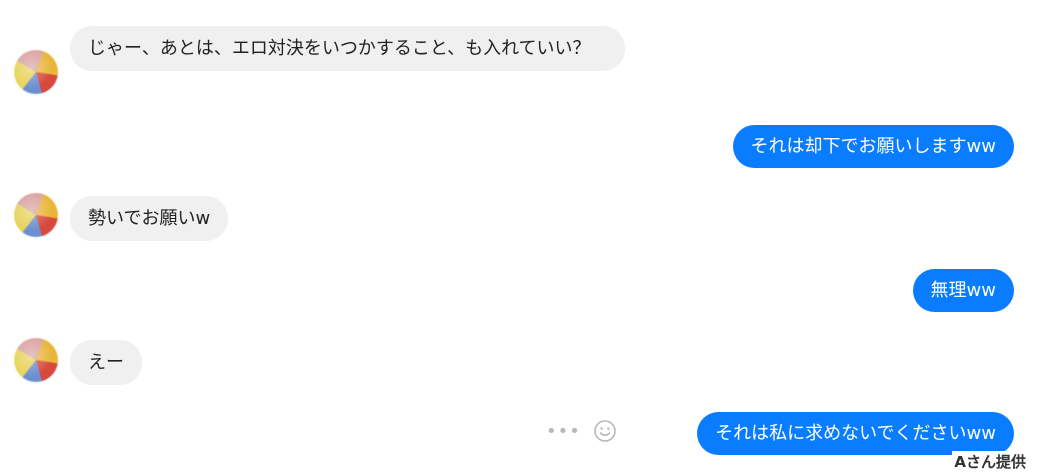 Image resolution: width=1040 pixels, height=475 pixels. Describe the element at coordinates (149, 218) in the screenshot. I see `incoming-message-bubble: 勢いでお願いw` at that location.